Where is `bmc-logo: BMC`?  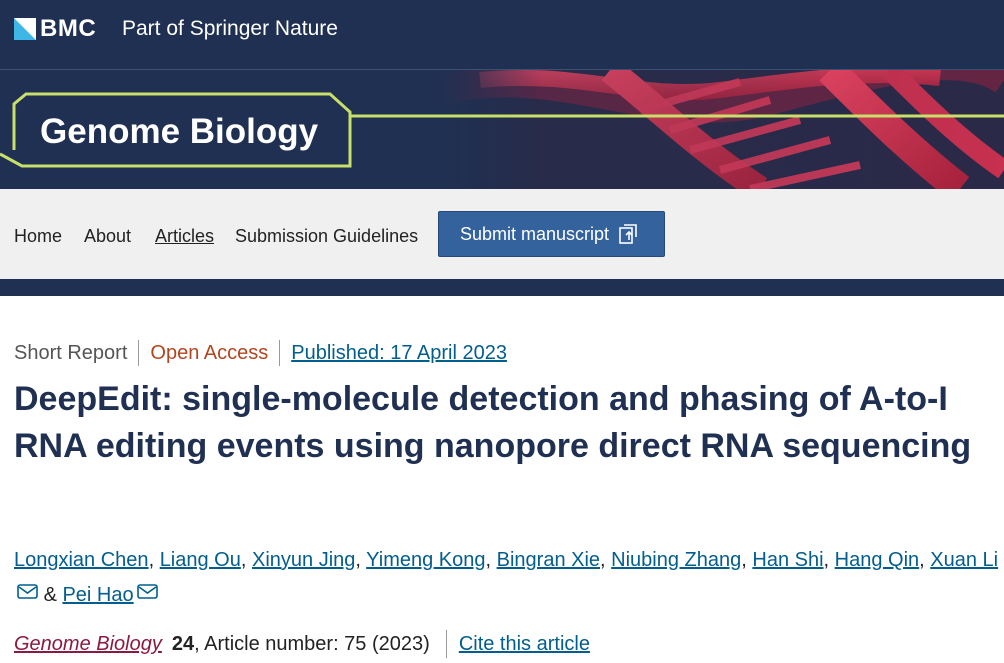 bmc-logo: BMC is located at coordinates (55, 29).